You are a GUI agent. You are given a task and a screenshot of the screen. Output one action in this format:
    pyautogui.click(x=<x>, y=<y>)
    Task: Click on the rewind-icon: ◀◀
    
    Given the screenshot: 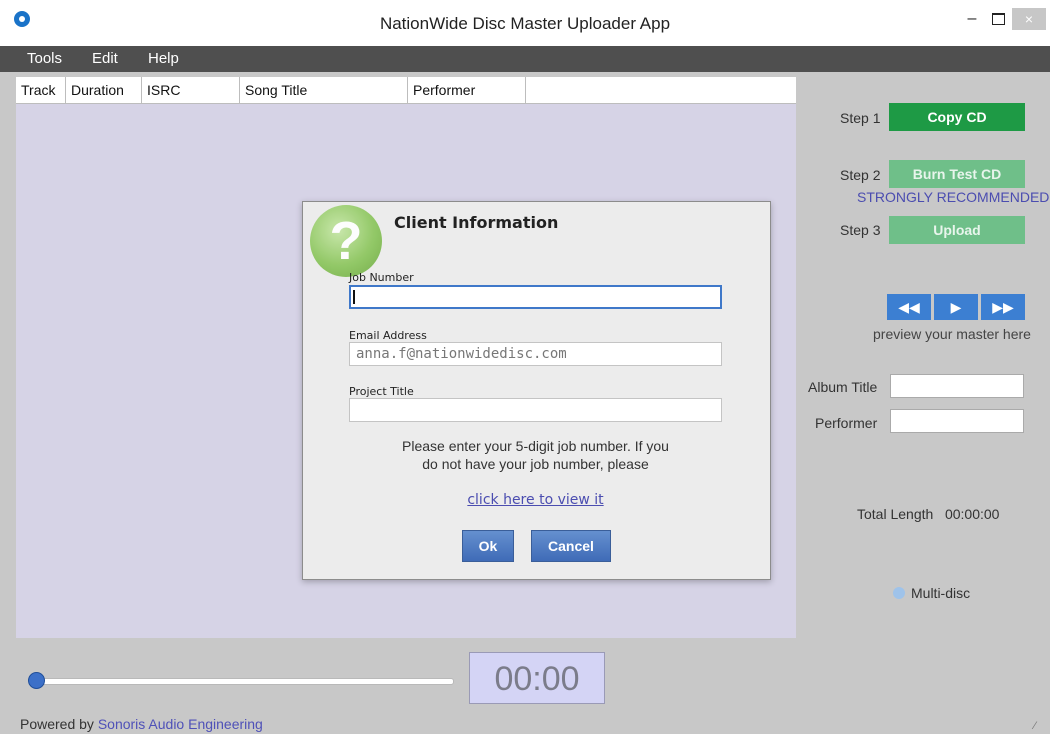 What is the action you would take?
    pyautogui.click(x=909, y=307)
    